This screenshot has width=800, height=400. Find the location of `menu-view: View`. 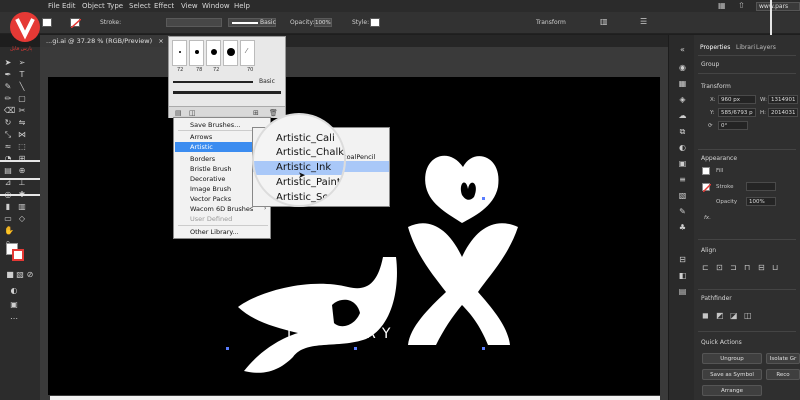

menu-view: View is located at coordinates (189, 6).